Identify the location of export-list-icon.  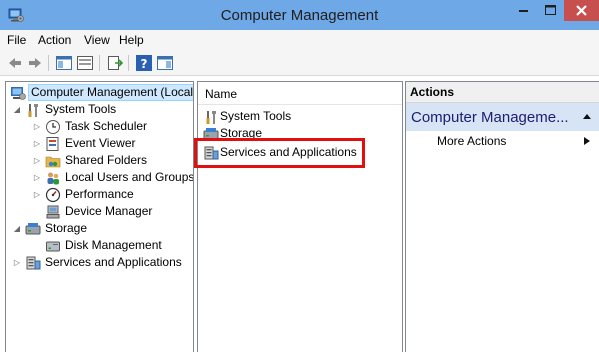
(115, 63).